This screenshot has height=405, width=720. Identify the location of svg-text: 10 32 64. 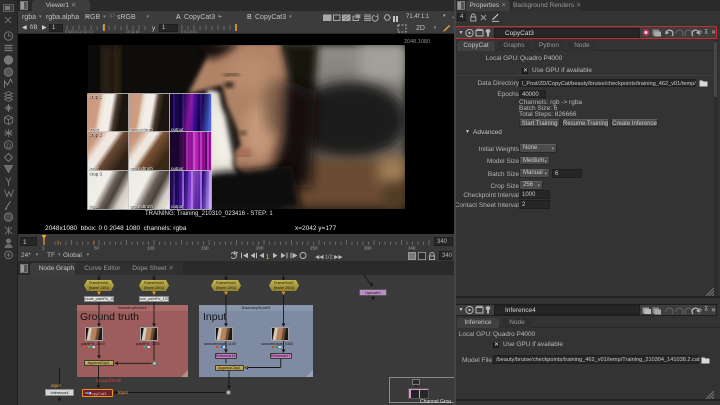
(133, 31).